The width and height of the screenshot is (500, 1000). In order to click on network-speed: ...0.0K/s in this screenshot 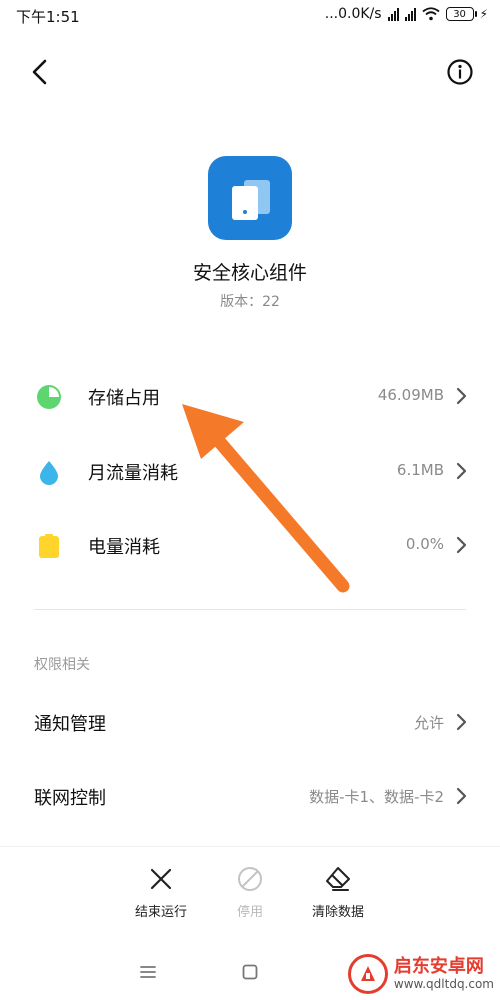, I will do `click(353, 14)`.